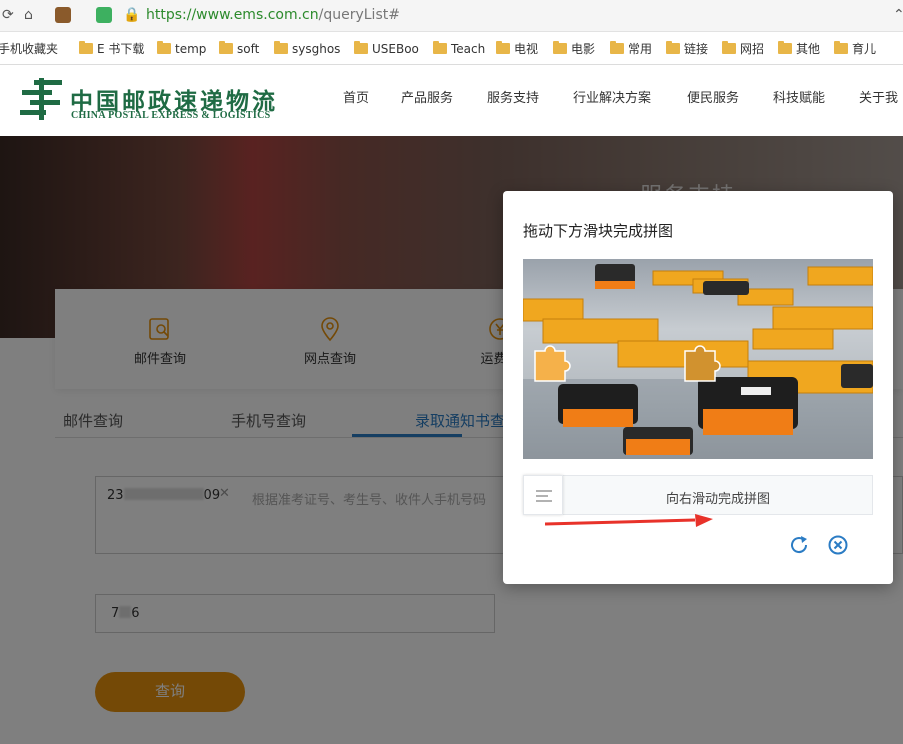  What do you see at coordinates (42, 99) in the screenshot?
I see `china-post-logo-icon` at bounding box center [42, 99].